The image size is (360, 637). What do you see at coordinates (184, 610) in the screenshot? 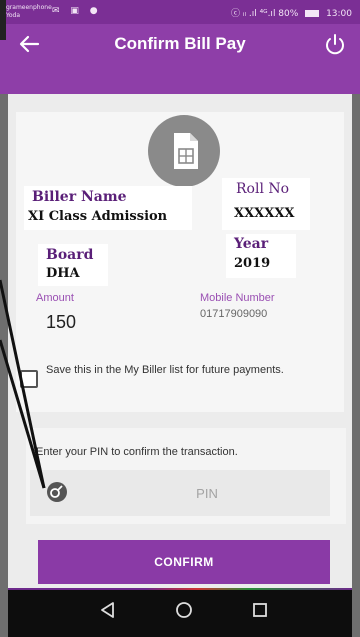
I see `nav-home-icon` at bounding box center [184, 610].